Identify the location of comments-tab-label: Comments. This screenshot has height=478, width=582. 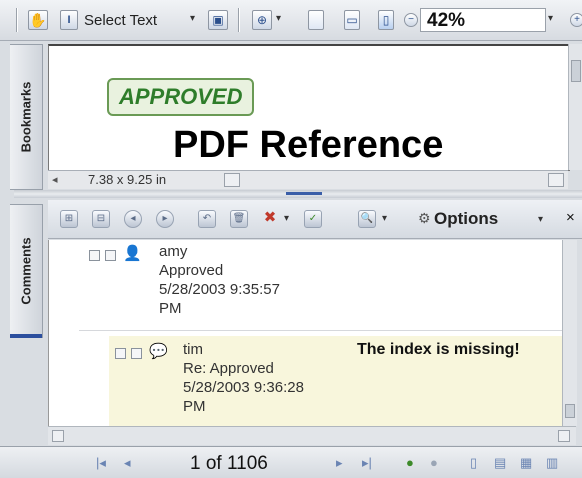
(26, 271).